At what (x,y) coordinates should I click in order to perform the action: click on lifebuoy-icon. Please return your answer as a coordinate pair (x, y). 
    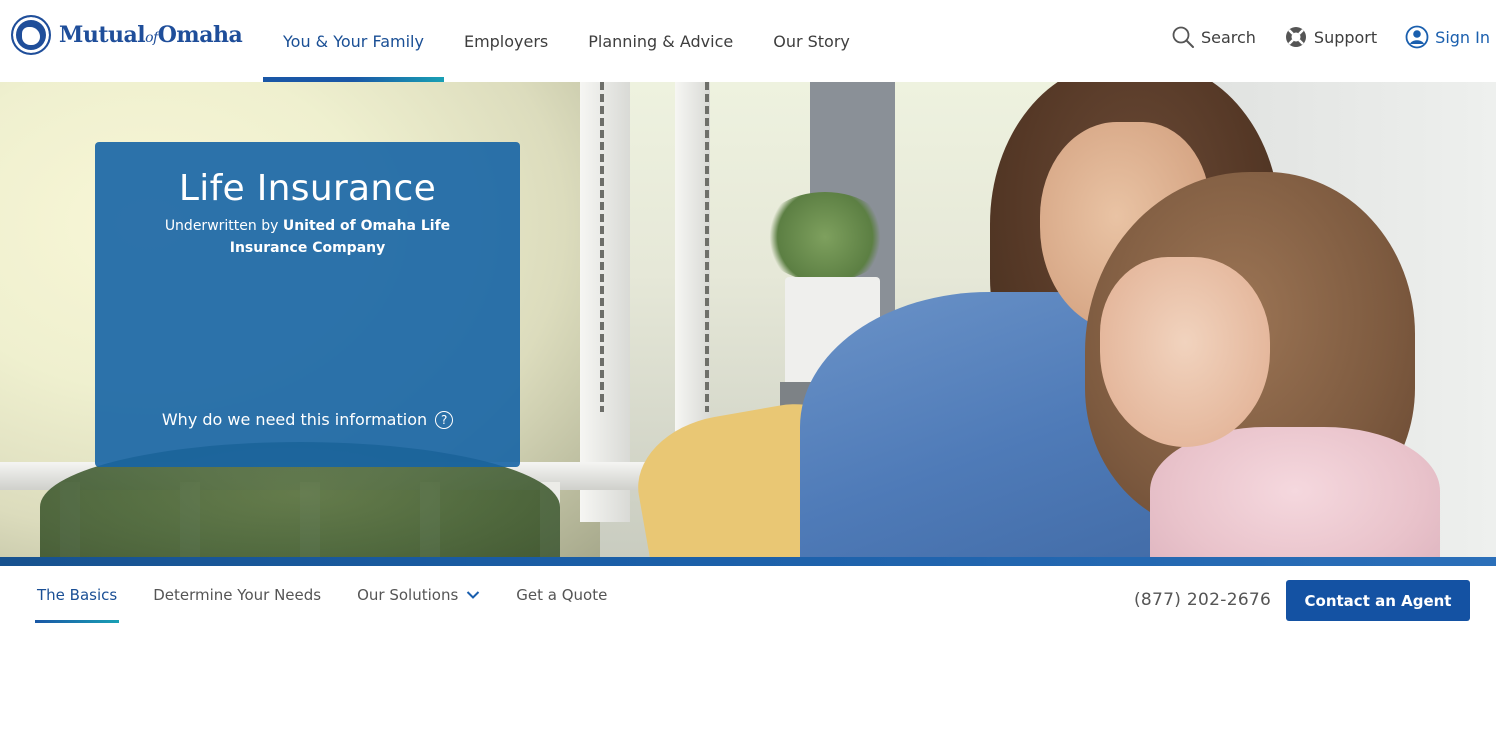
    Looking at the image, I should click on (1295, 37).